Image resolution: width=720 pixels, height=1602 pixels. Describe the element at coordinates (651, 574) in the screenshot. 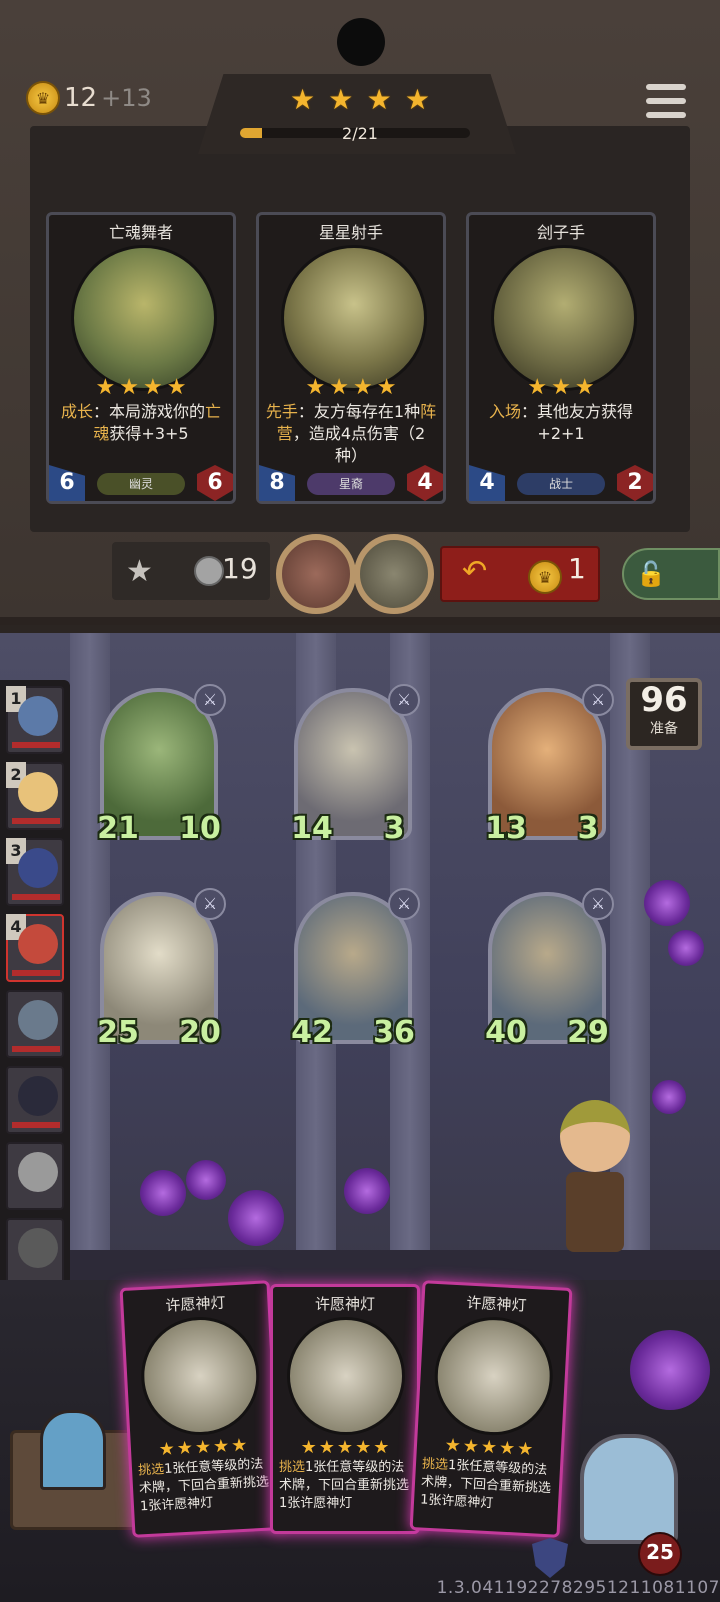

I see `lock-icon: 🔓` at that location.